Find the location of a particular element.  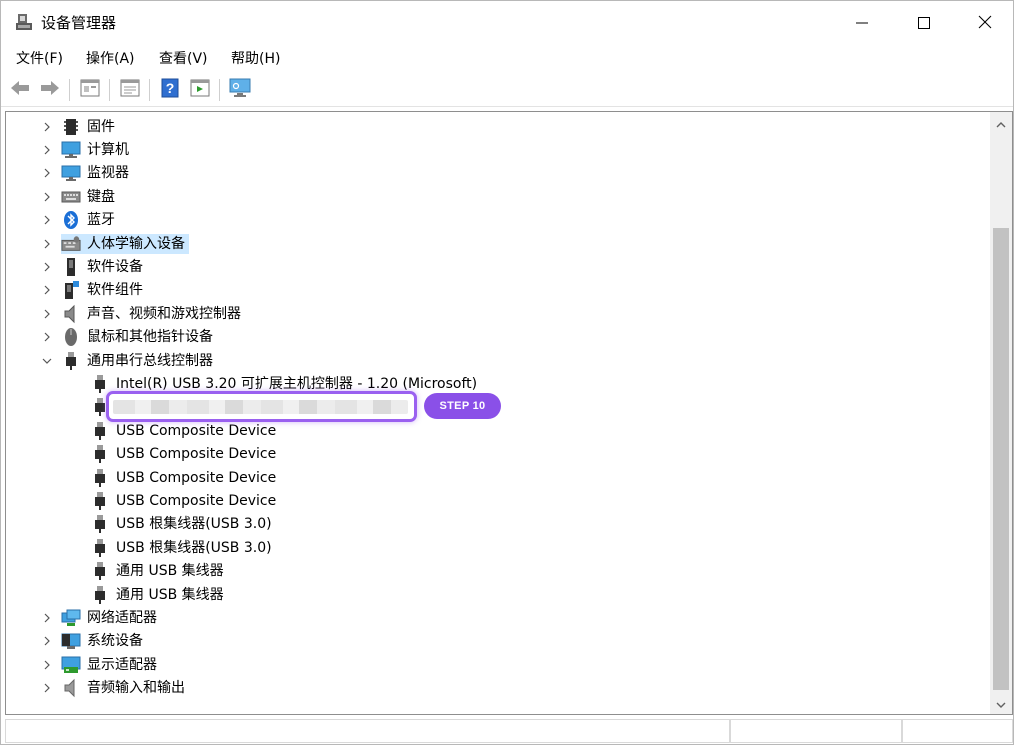

properties-icon is located at coordinates (90, 90).